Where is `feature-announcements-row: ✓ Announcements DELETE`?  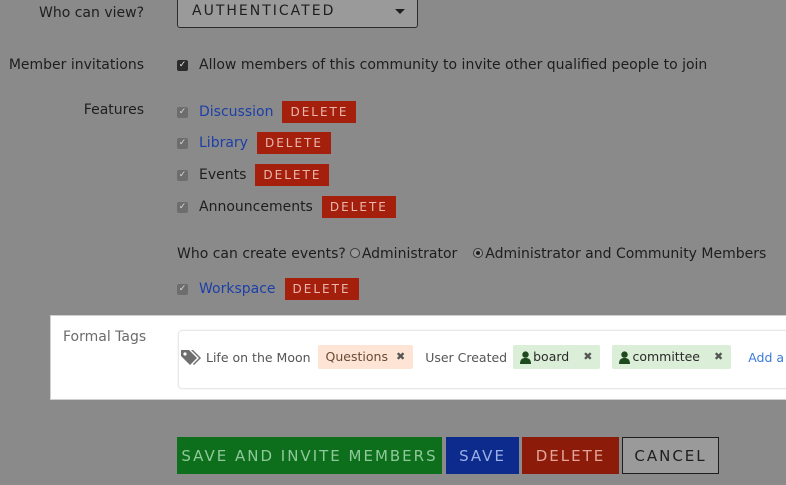 feature-announcements-row: ✓ Announcements DELETE is located at coordinates (286, 207).